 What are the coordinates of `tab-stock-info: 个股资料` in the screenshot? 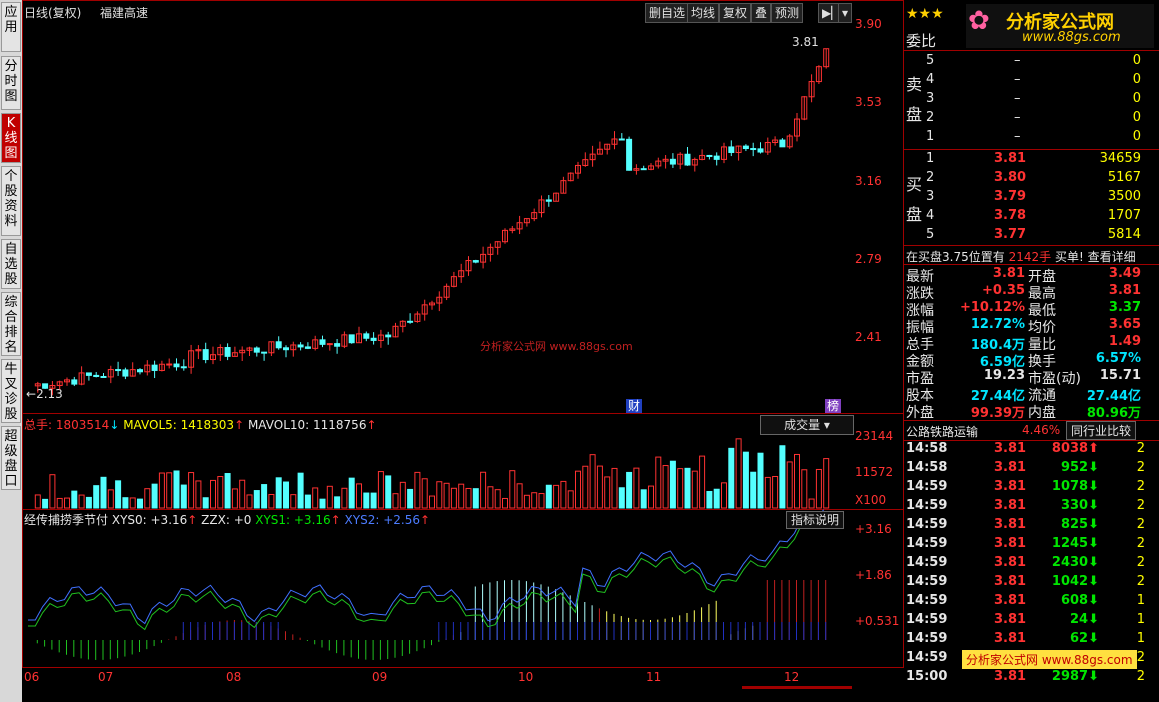 It's located at (11, 201).